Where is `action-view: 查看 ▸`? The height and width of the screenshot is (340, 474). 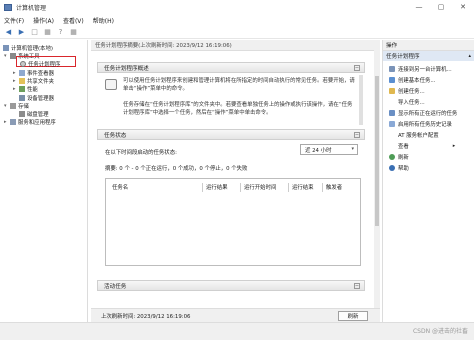 action-view: 查看 ▸ is located at coordinates (422, 145).